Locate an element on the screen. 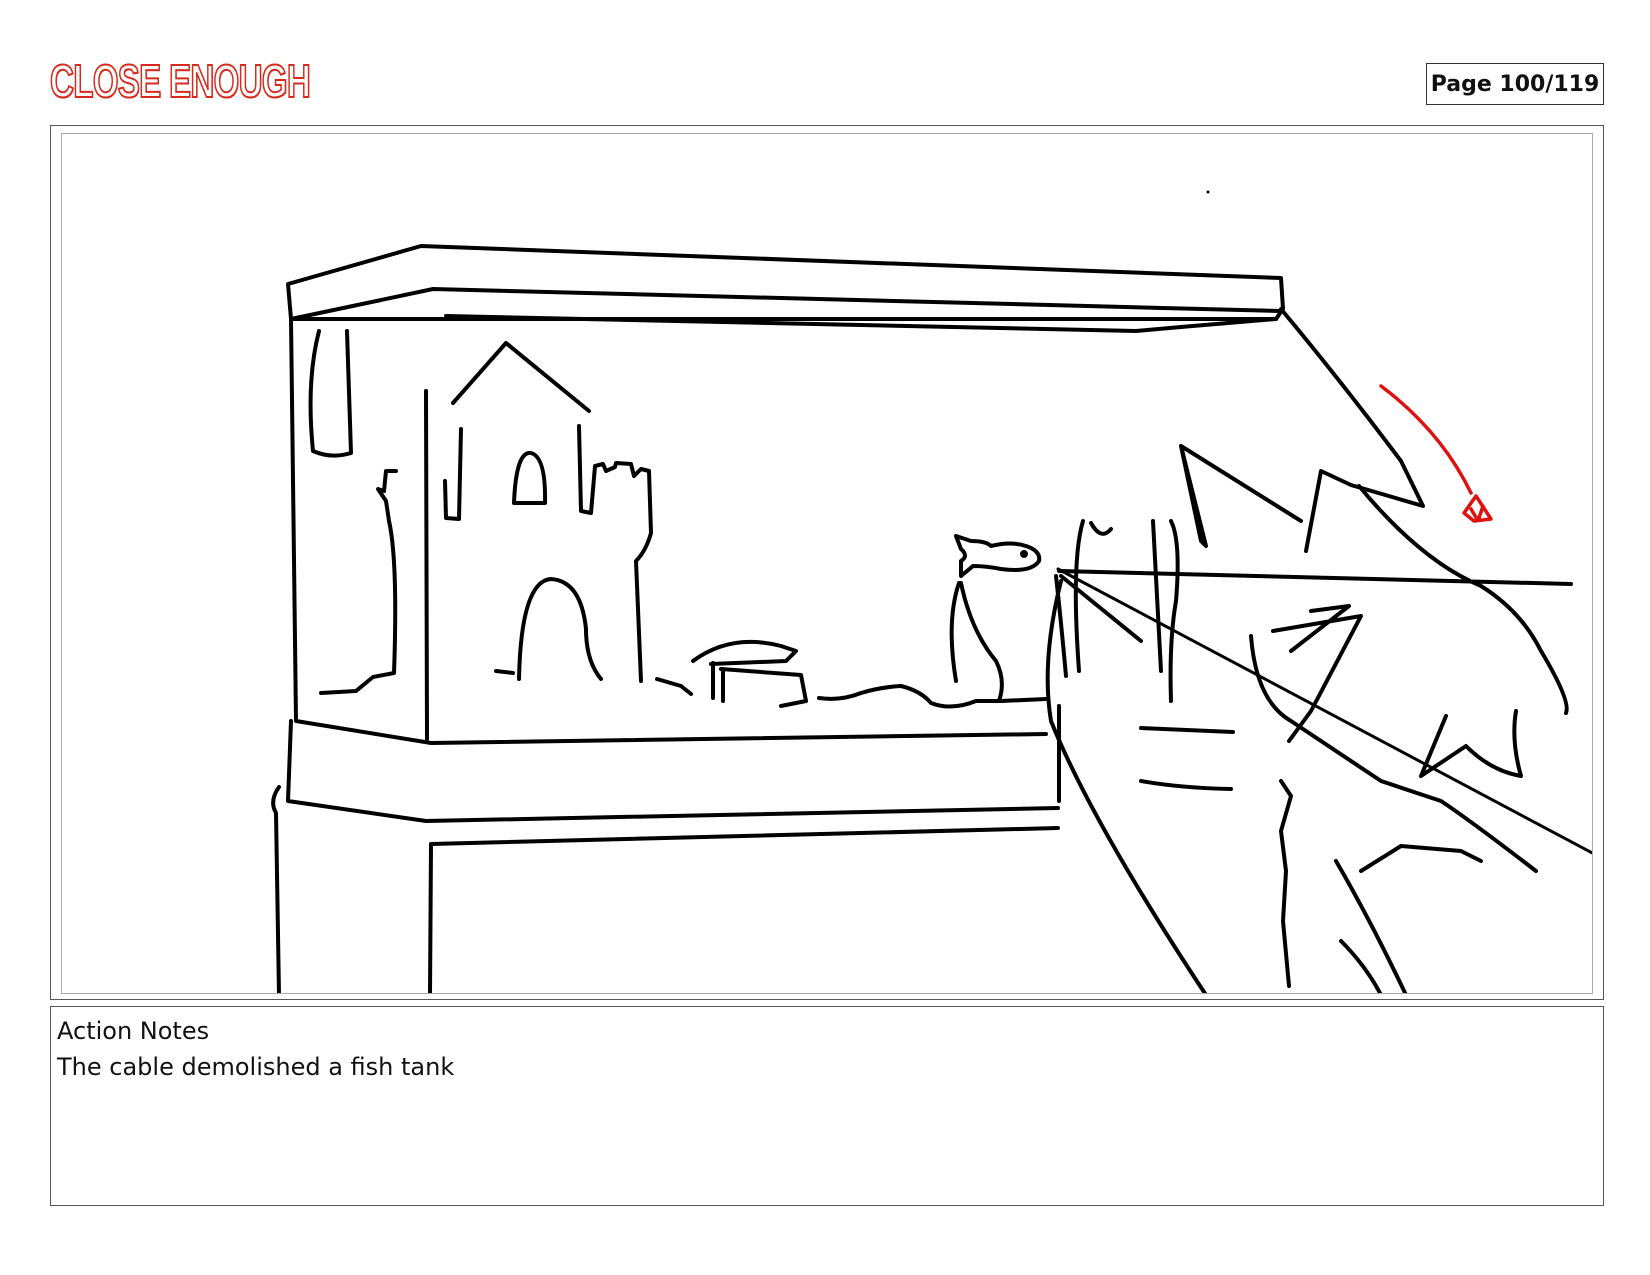  page-number-badge: Page 100/119 is located at coordinates (1515, 84).